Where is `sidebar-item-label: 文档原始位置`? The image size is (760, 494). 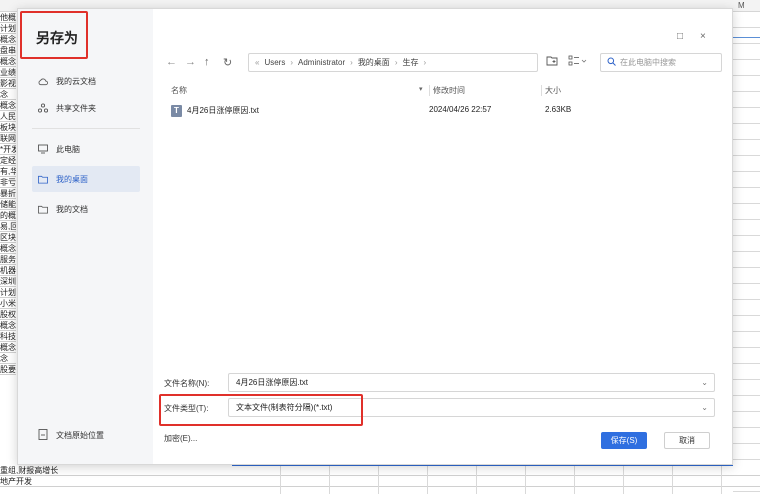 sidebar-item-label: 文档原始位置 is located at coordinates (80, 435).